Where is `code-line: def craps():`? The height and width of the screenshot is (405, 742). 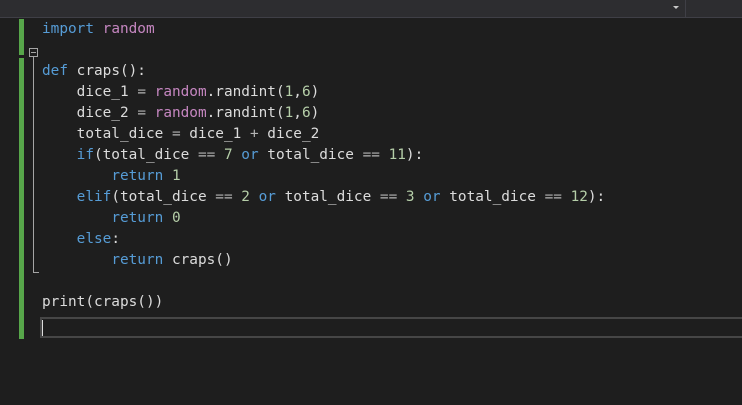
code-line: def craps(): is located at coordinates (94, 71).